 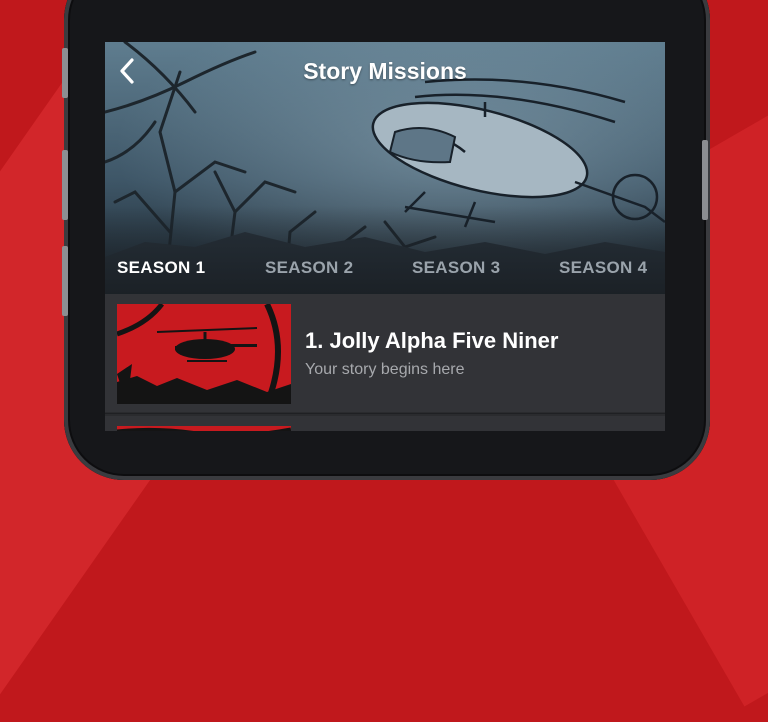 What do you see at coordinates (385, 423) in the screenshot?
I see `mission-row` at bounding box center [385, 423].